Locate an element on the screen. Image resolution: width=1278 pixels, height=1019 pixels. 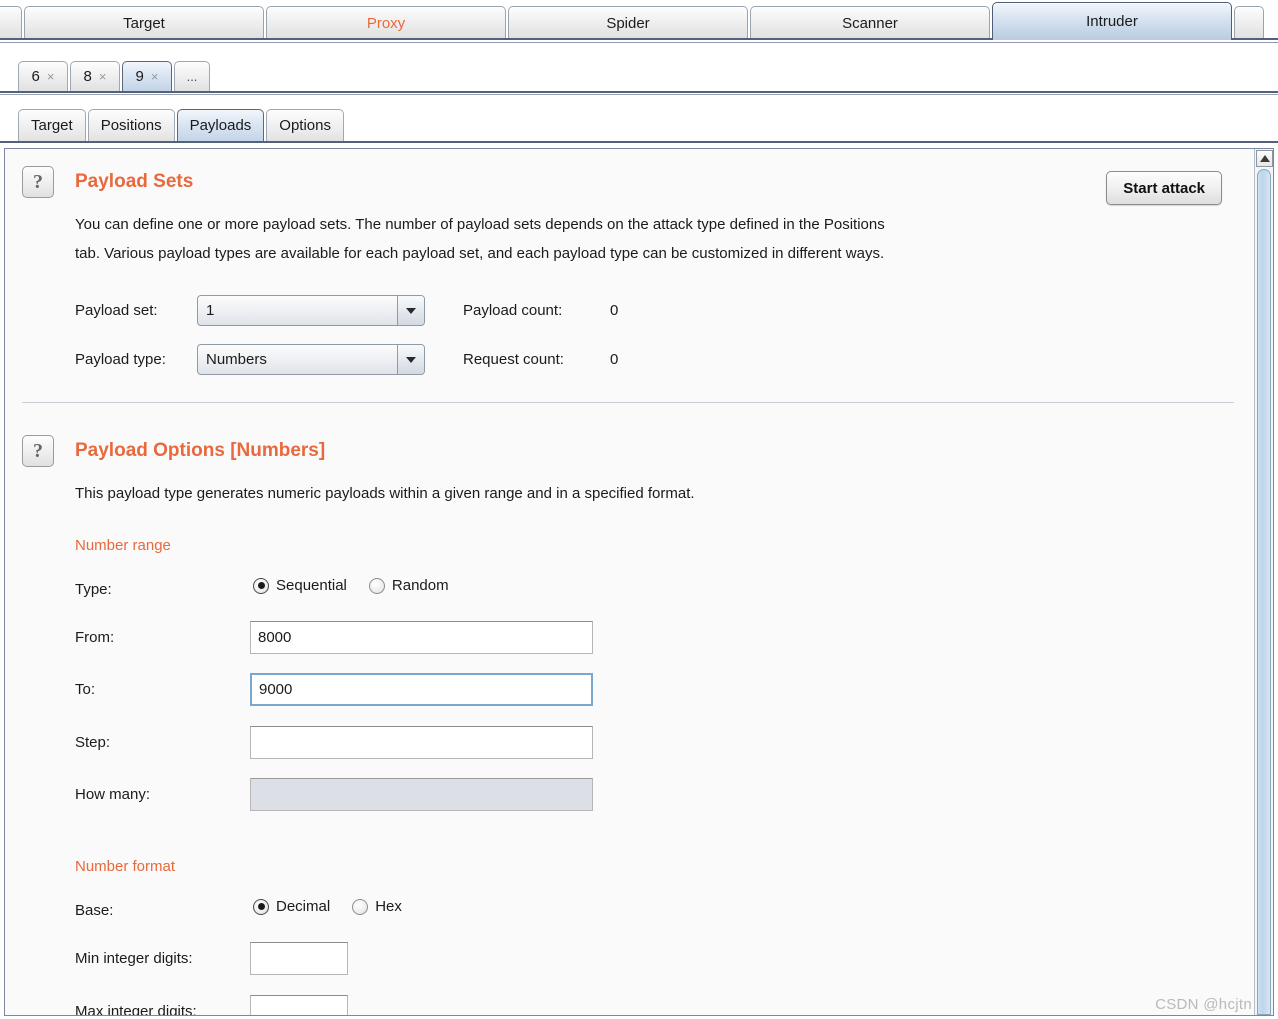
tab-positions: Positions is located at coordinates (131, 125).